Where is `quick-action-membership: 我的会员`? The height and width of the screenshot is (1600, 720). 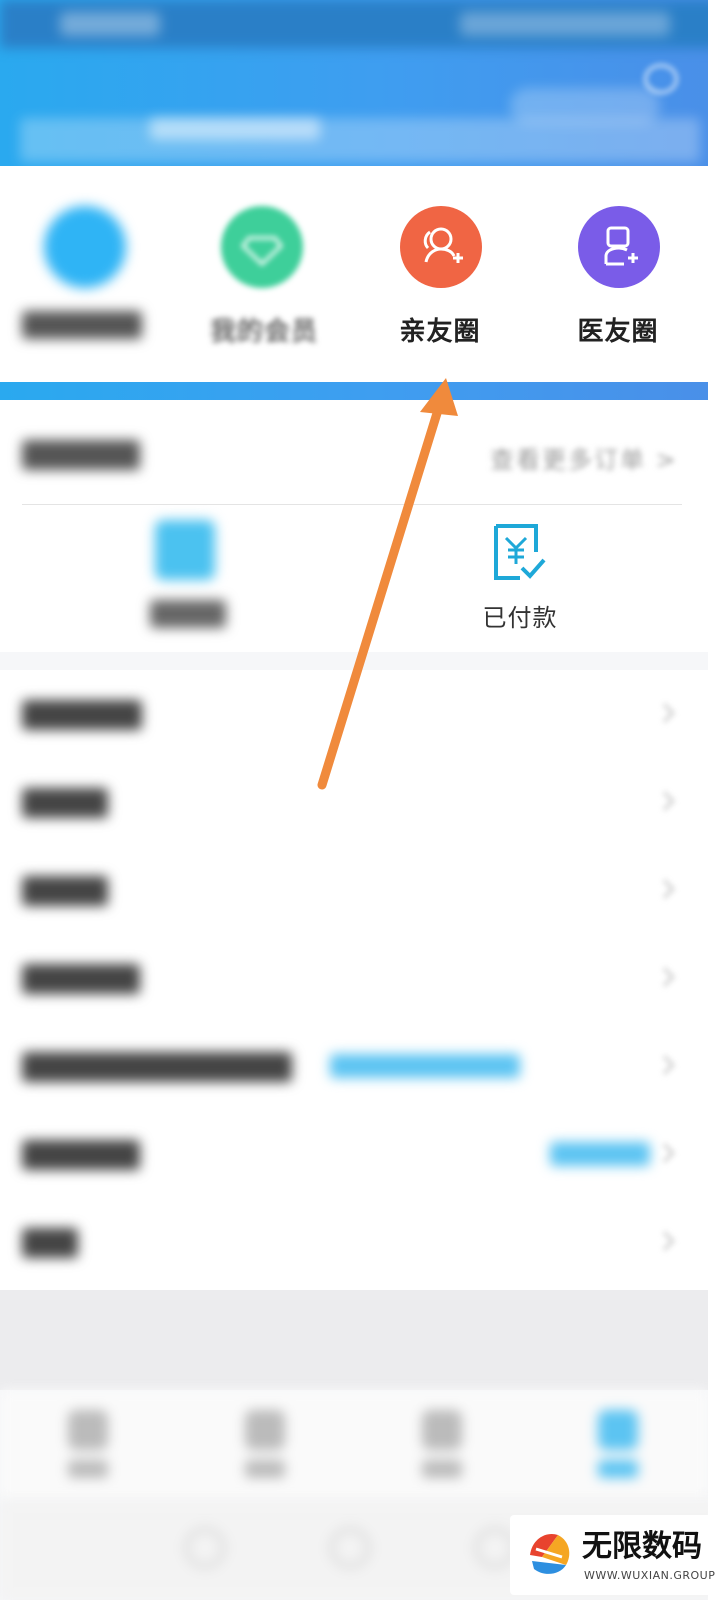
quick-action-membership: 我的会员 is located at coordinates (264, 274).